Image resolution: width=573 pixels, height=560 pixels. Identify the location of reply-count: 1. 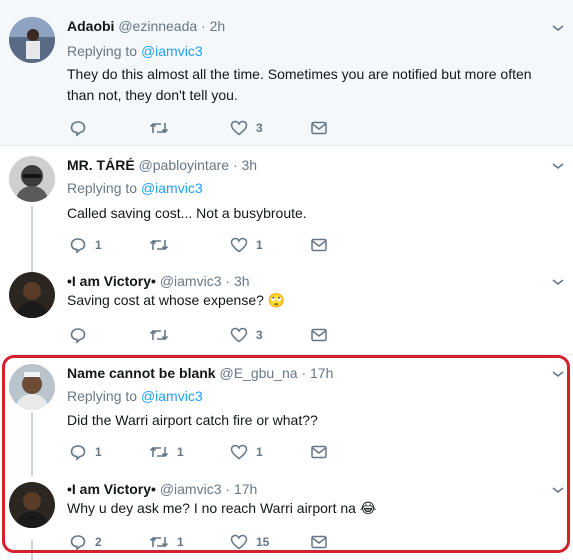
(98, 245).